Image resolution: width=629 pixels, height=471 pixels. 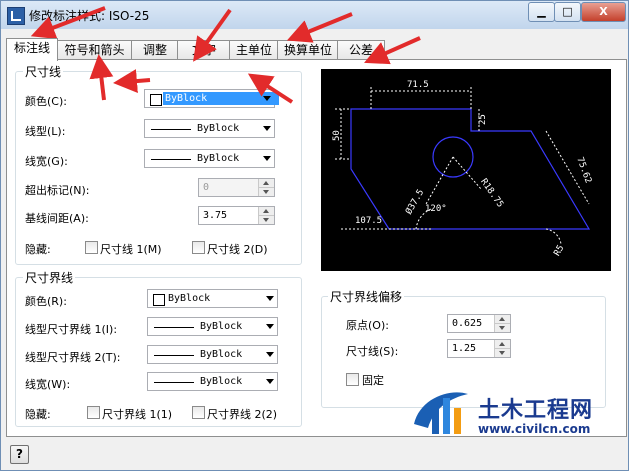 What do you see at coordinates (46, 161) in the screenshot?
I see `dim-lineweight-label: 线宽(G):` at bounding box center [46, 161].